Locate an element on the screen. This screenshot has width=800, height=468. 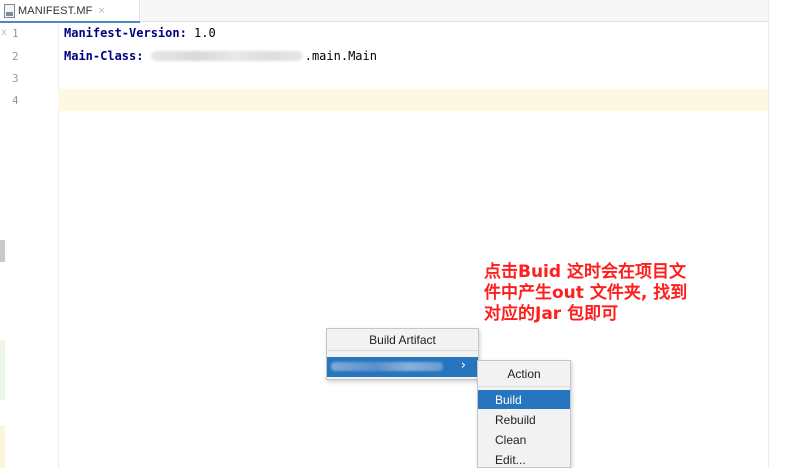
manifest-file-icon is located at coordinates (9, 11).